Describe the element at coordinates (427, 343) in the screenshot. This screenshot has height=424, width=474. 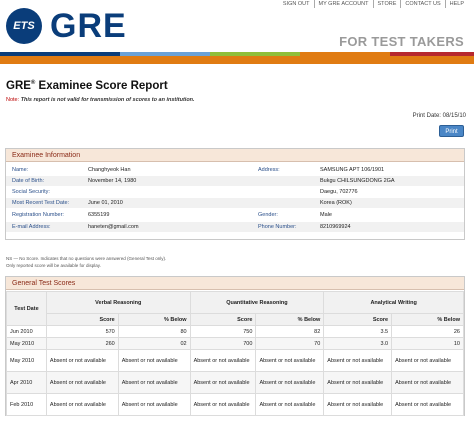
I see `cell-writing-below: 10` at that location.